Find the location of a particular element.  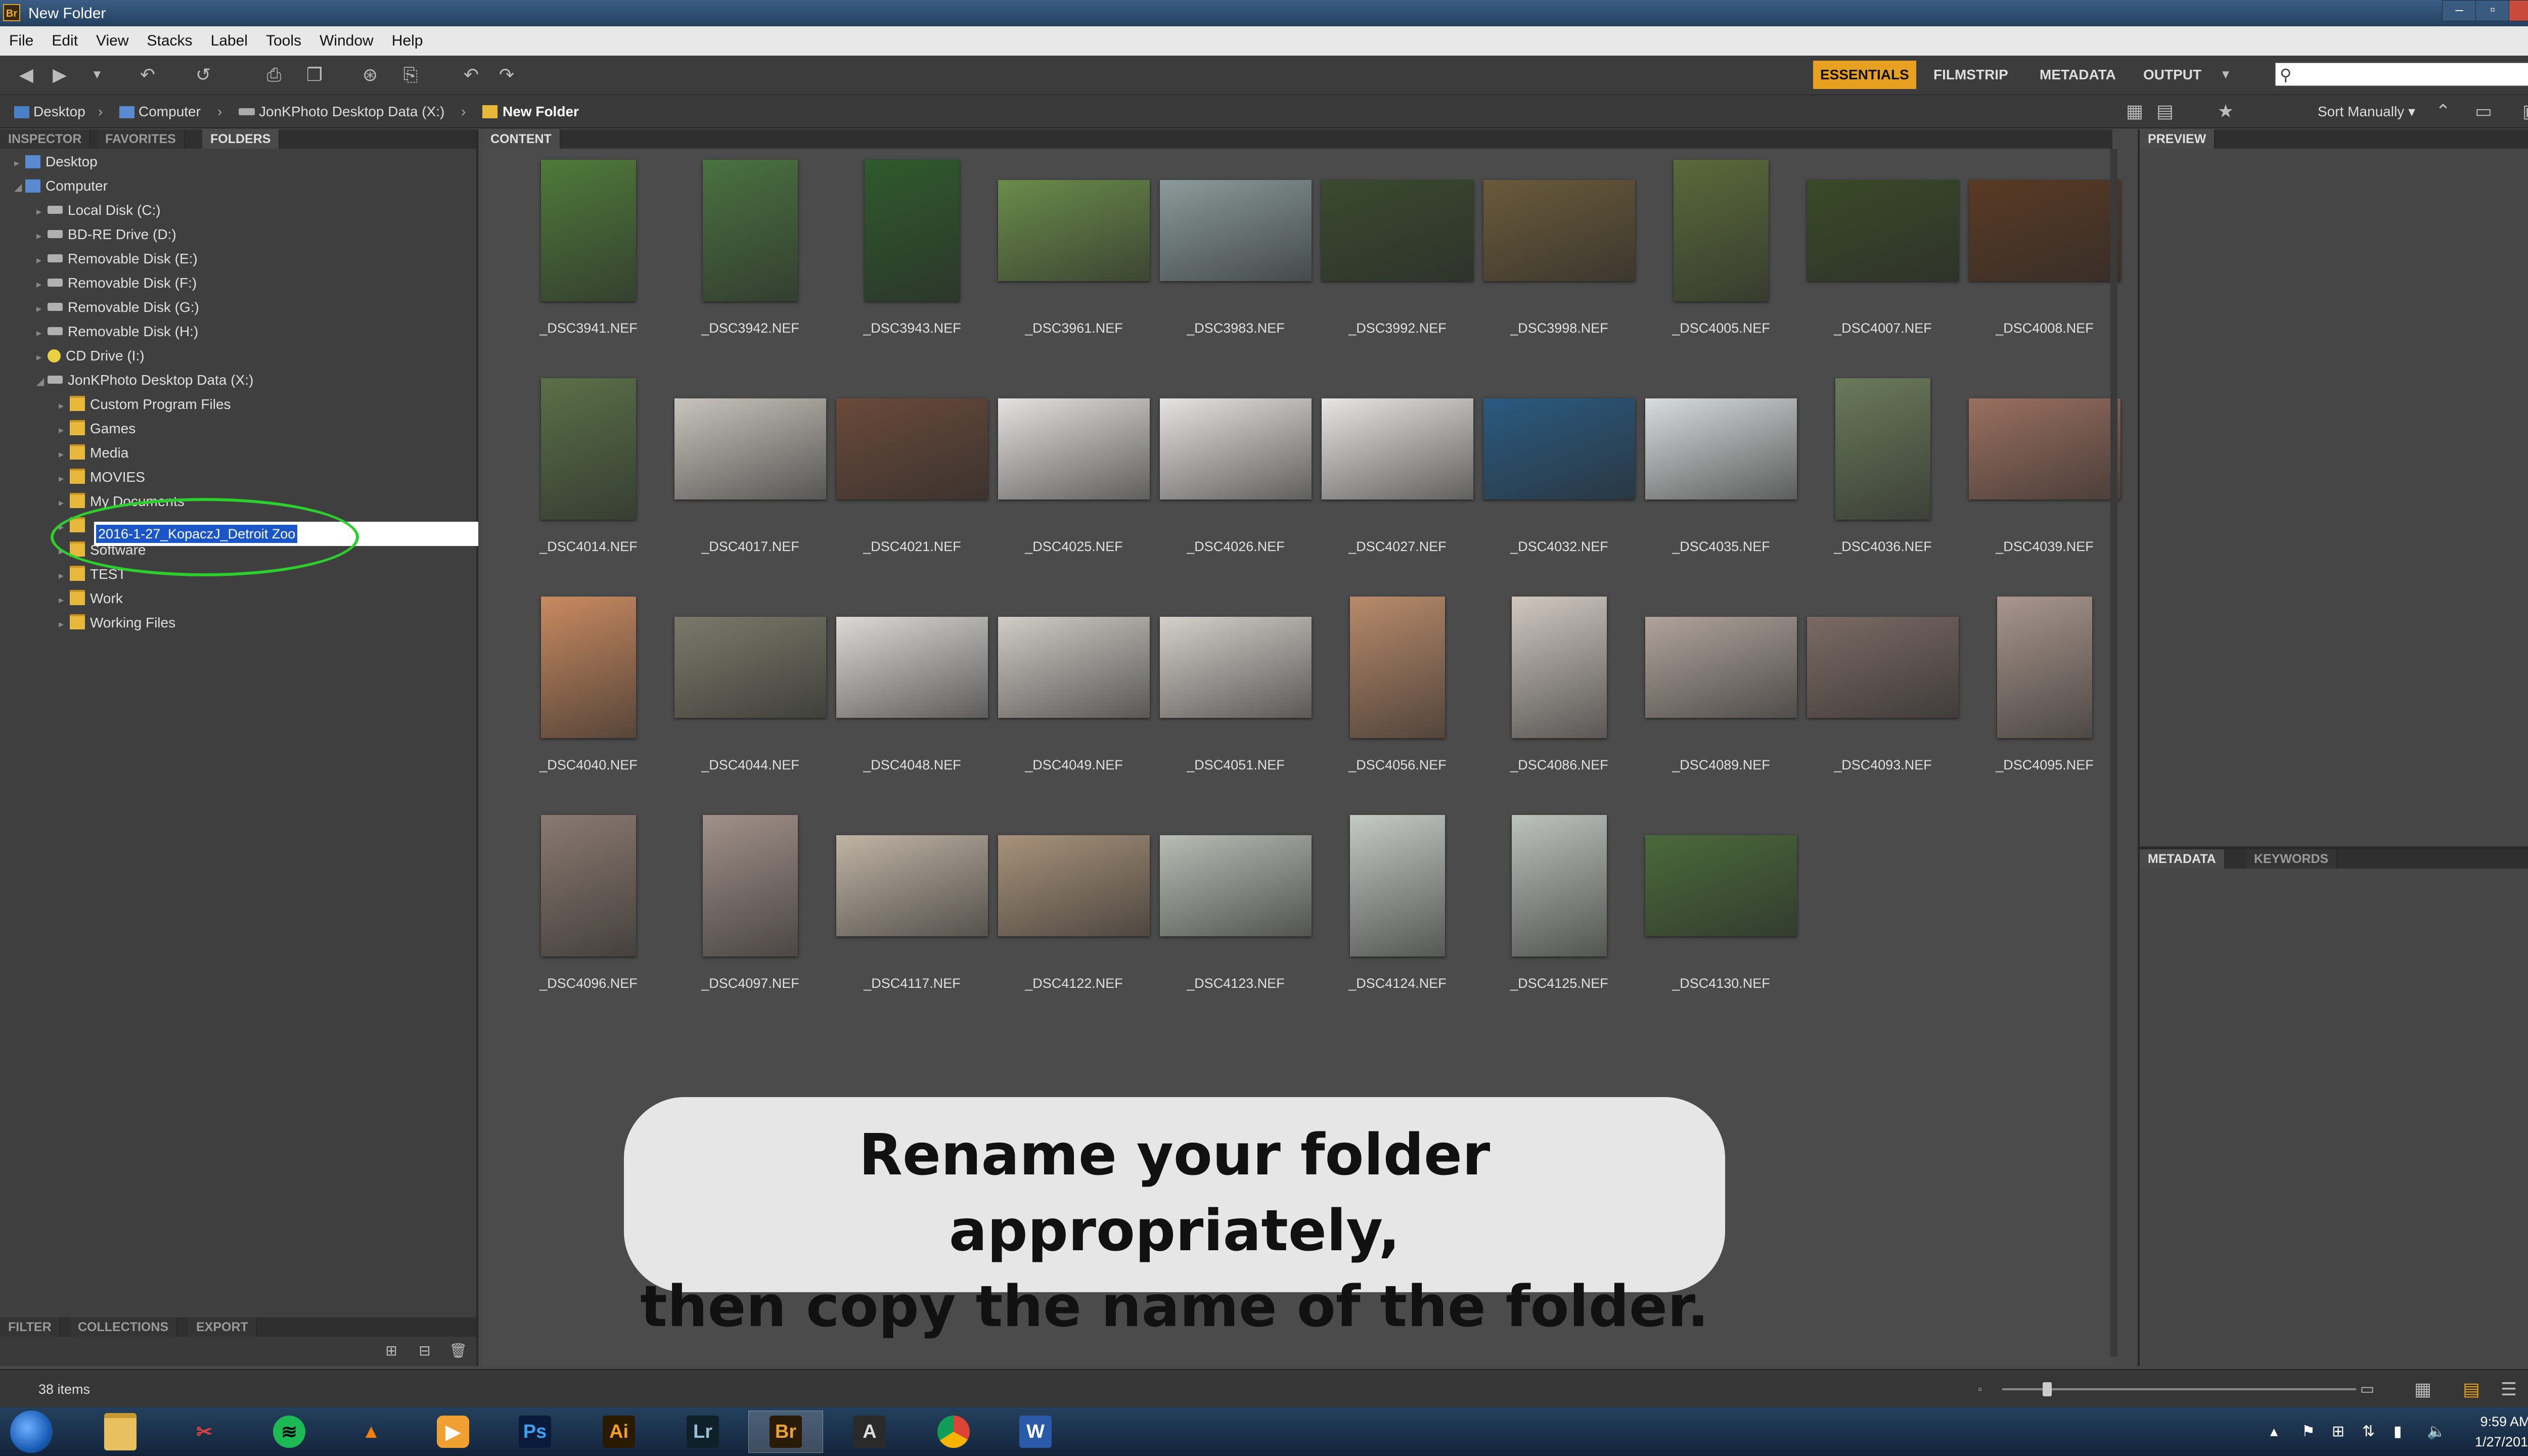

thumbnail-filename: _DSC4095.NEF is located at coordinates (2045, 765).